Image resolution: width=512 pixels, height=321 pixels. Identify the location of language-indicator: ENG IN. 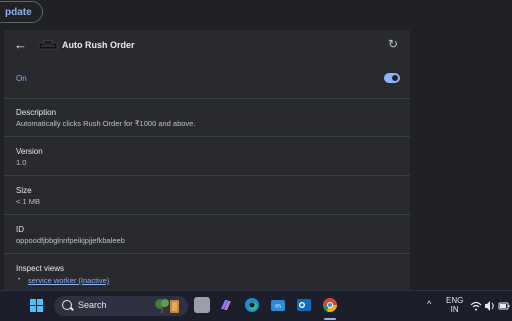
(454, 305).